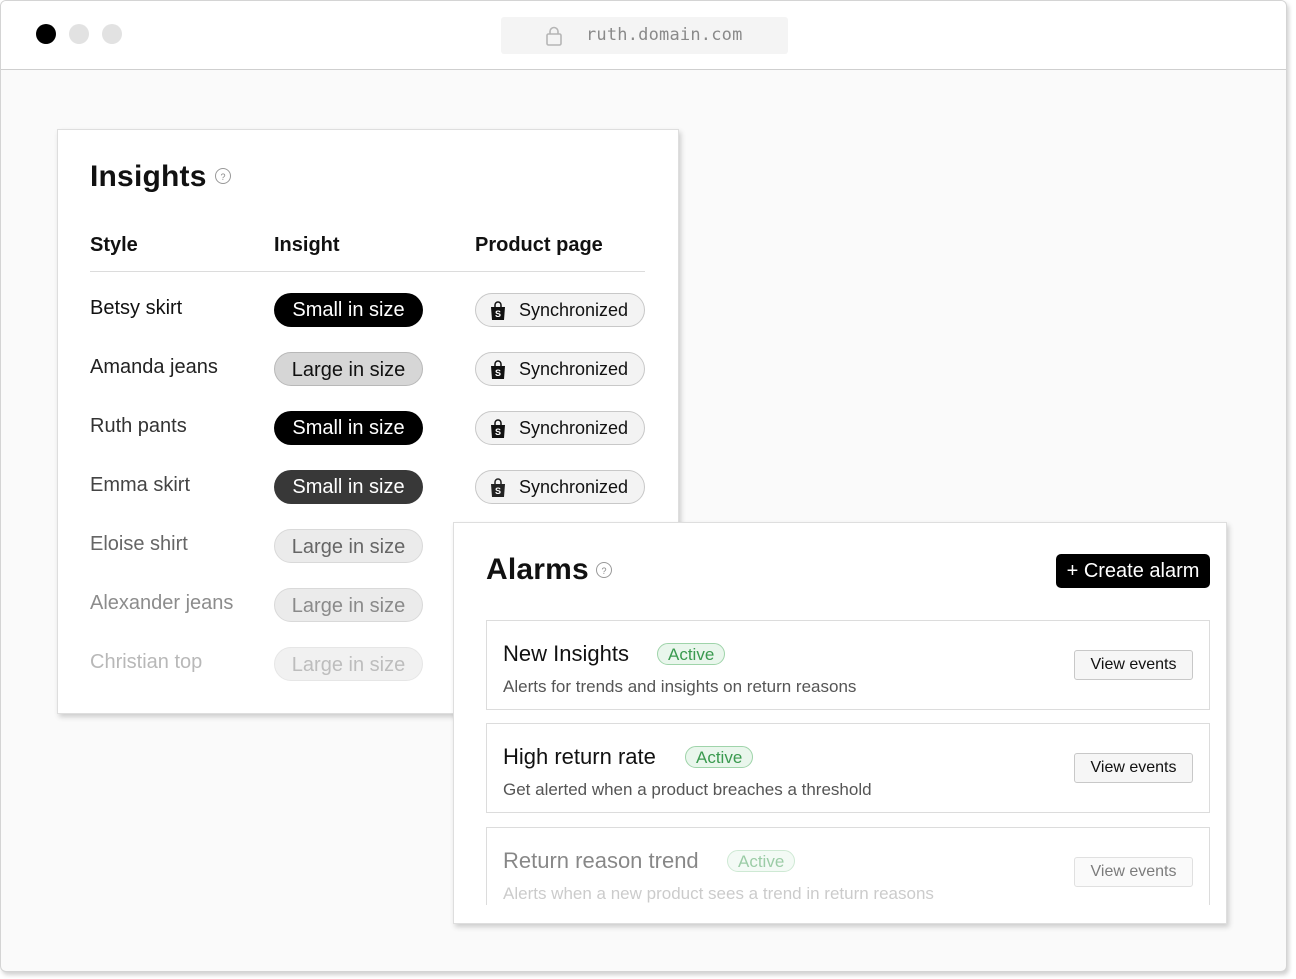  What do you see at coordinates (146, 662) in the screenshot?
I see `style-name: Christian top` at bounding box center [146, 662].